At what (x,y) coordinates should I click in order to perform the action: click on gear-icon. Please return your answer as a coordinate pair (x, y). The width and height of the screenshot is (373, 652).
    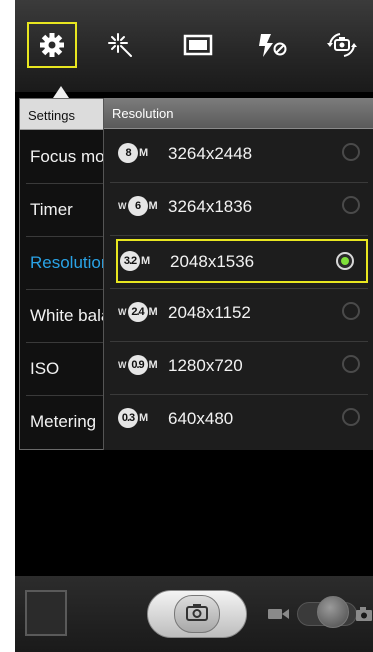
    Looking at the image, I should click on (52, 45).